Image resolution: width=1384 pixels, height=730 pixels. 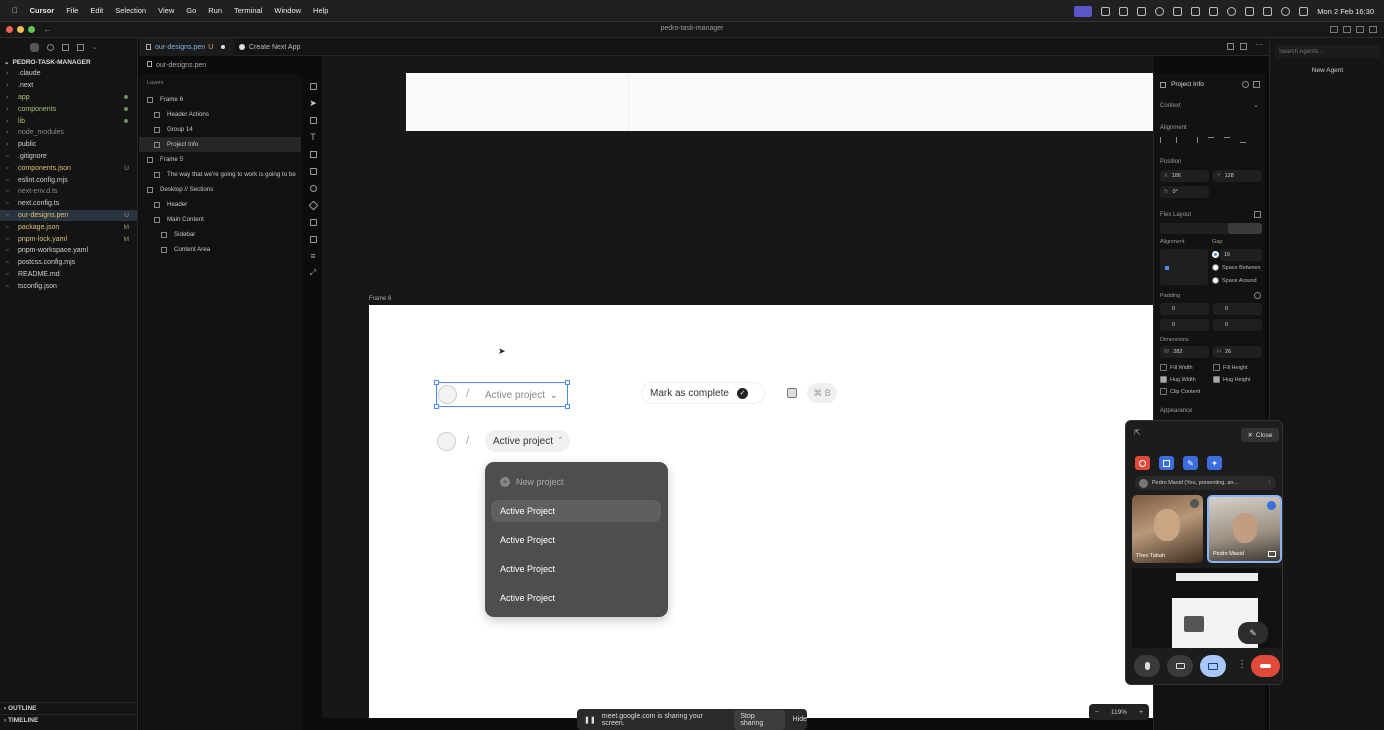 I want to click on layer-item: Group 14, so click(x=220, y=129).